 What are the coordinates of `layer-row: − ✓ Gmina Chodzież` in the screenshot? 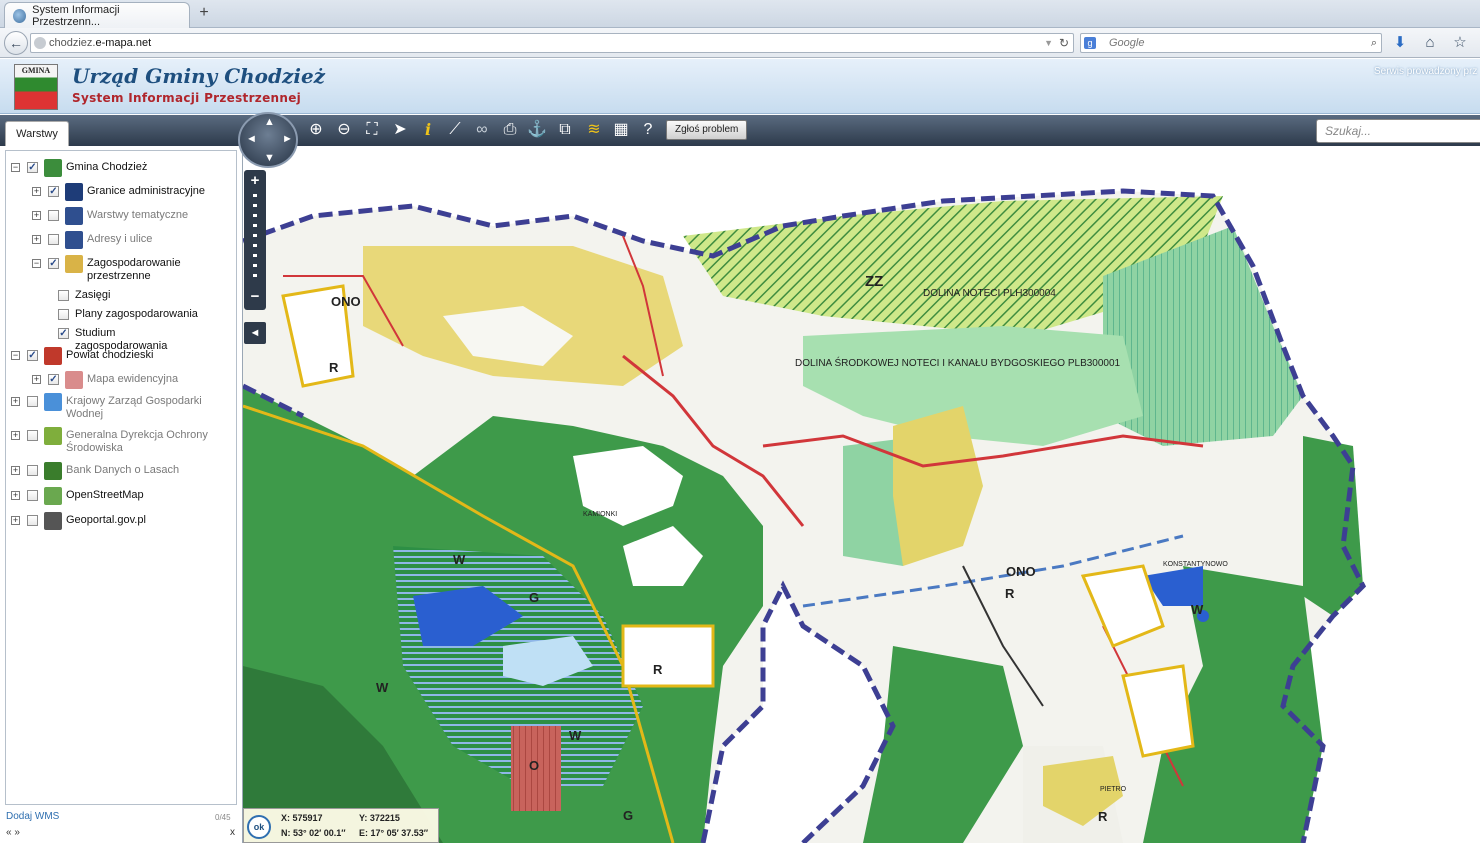 It's located at (79, 170).